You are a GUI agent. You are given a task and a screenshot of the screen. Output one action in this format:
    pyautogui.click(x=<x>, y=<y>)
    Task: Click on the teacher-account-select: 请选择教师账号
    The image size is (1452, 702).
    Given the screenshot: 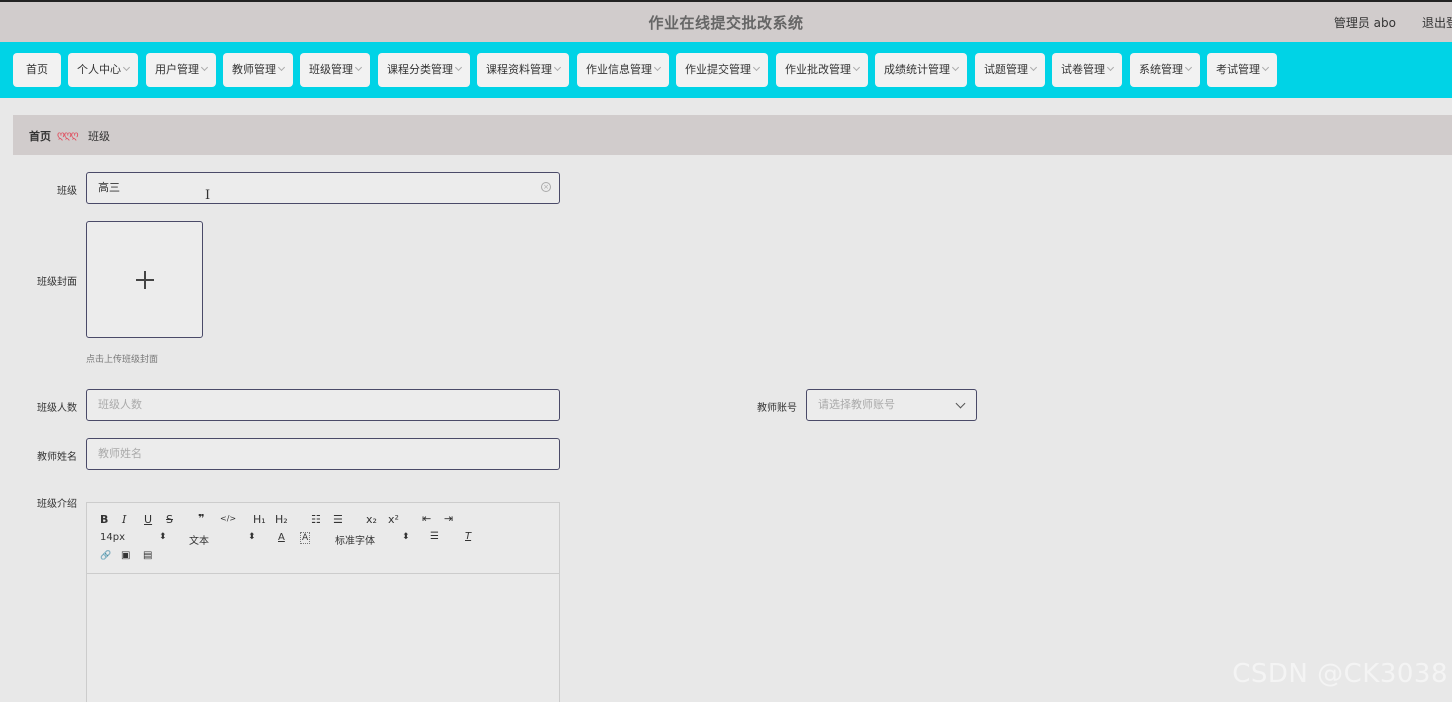 What is the action you would take?
    pyautogui.click(x=891, y=405)
    